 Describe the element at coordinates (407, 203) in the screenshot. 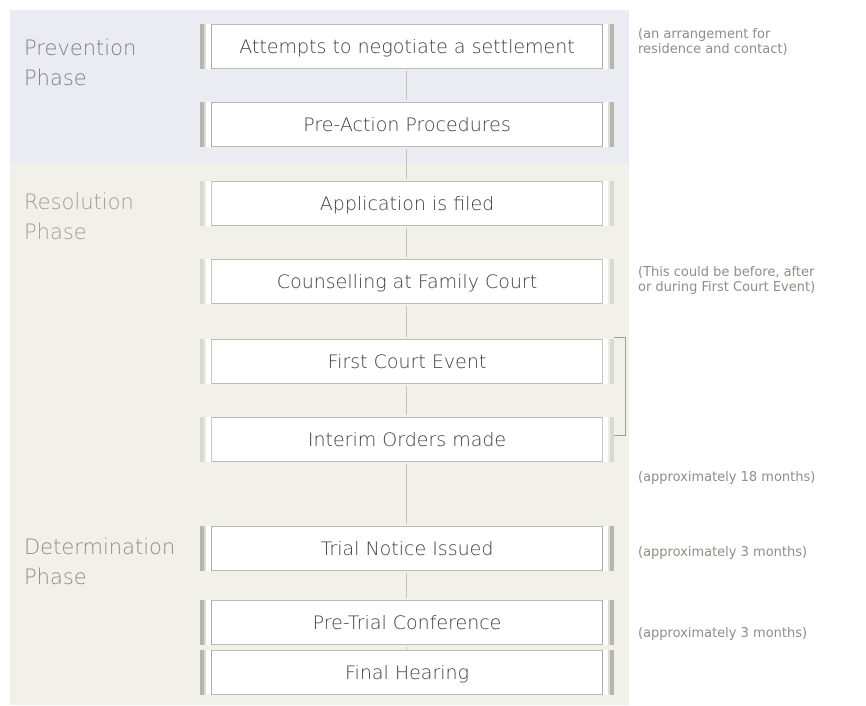

I see `step-application-filed: Application is filed` at that location.